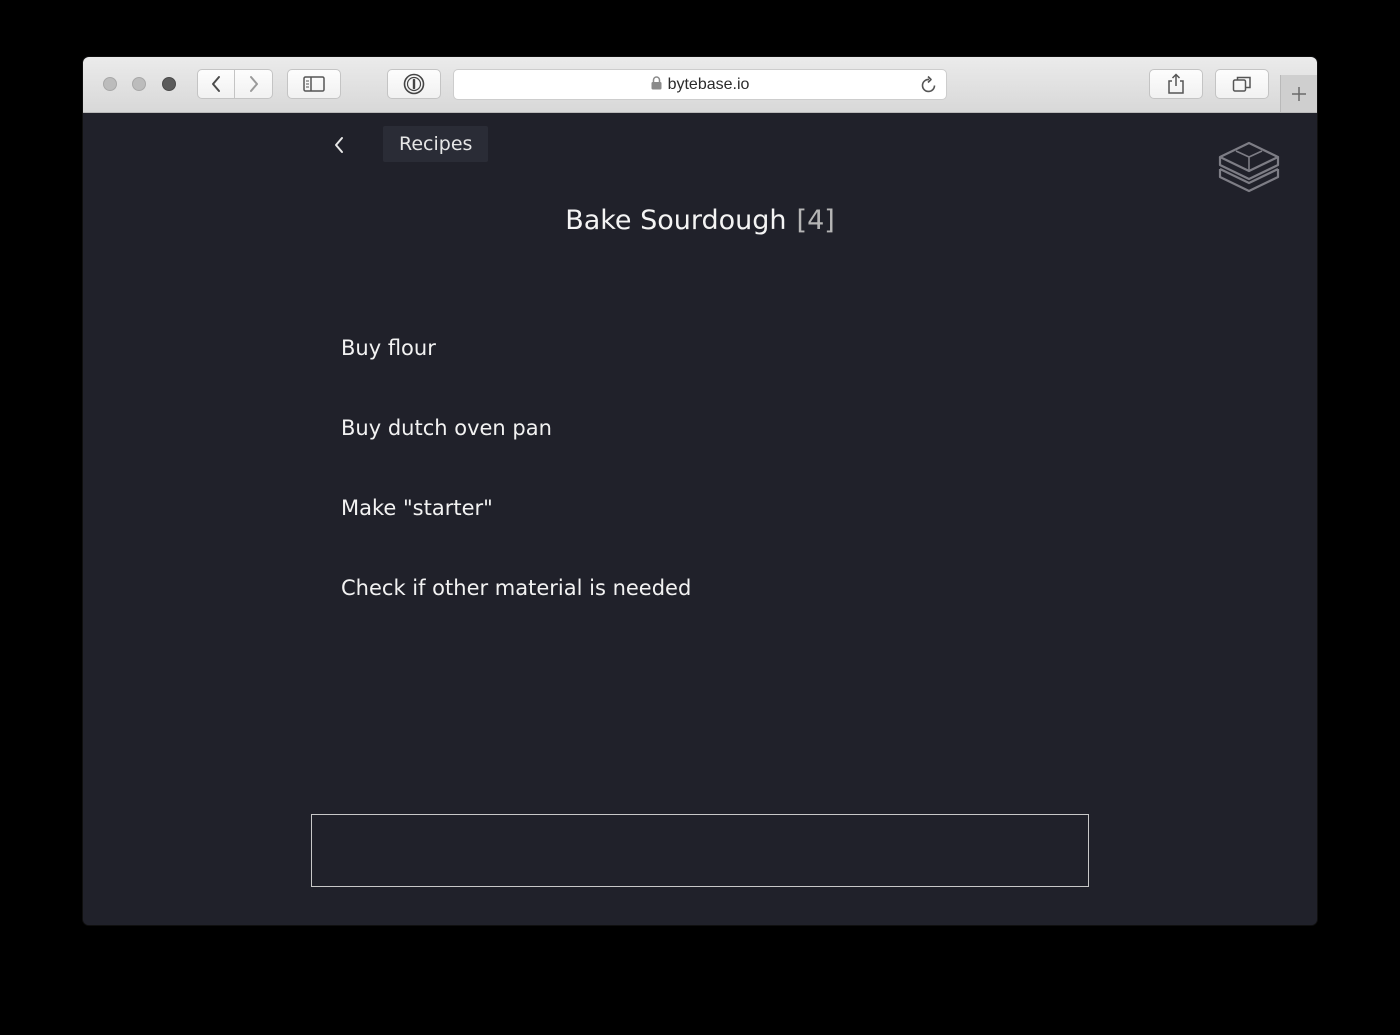 The image size is (1400, 1035). Describe the element at coordinates (656, 83) in the screenshot. I see `lock-icon` at that location.